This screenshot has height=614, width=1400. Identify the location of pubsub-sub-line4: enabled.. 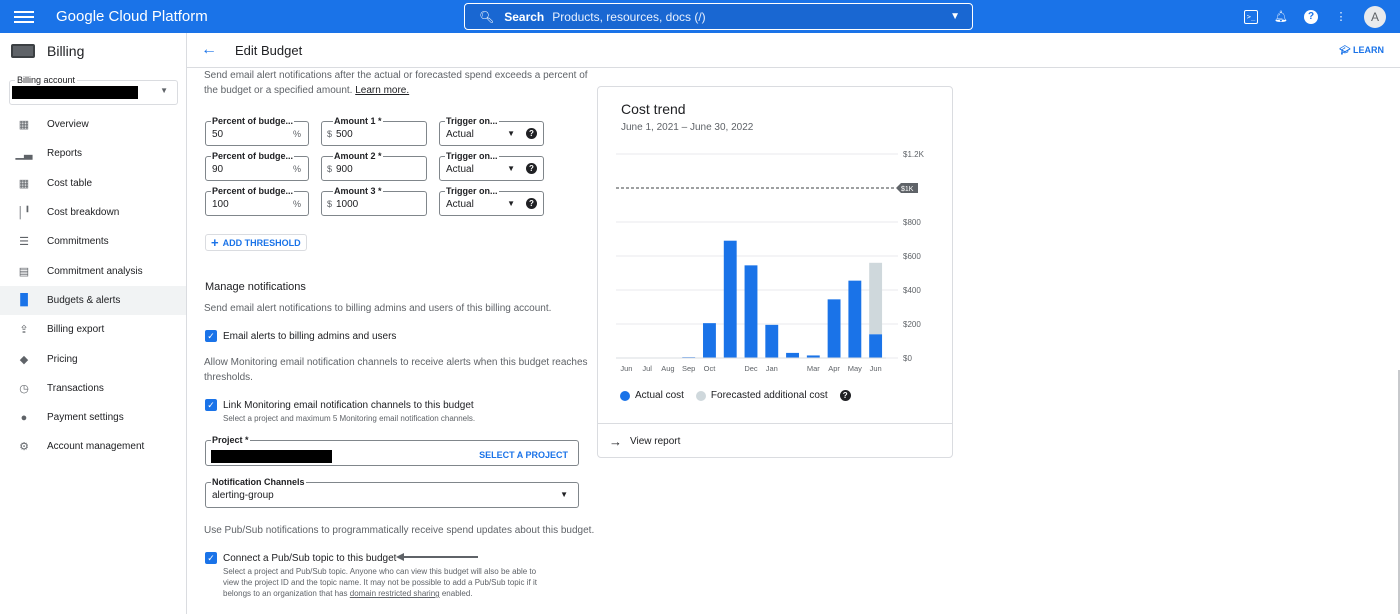
(457, 593).